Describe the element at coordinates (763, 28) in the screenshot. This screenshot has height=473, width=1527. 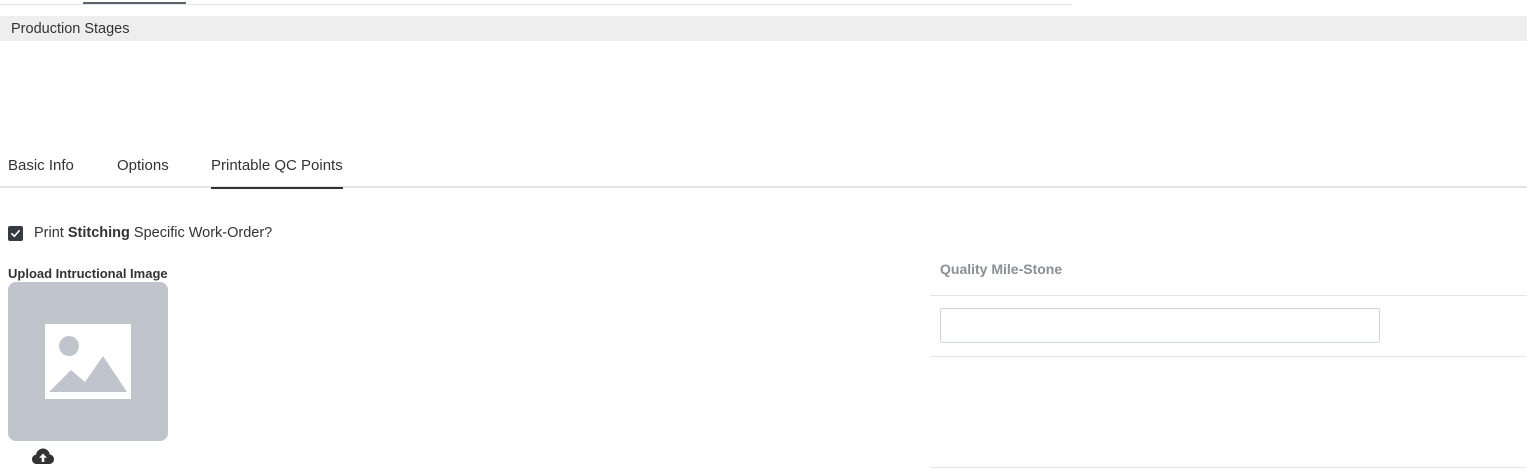
I see `section-title: Production Stages` at that location.